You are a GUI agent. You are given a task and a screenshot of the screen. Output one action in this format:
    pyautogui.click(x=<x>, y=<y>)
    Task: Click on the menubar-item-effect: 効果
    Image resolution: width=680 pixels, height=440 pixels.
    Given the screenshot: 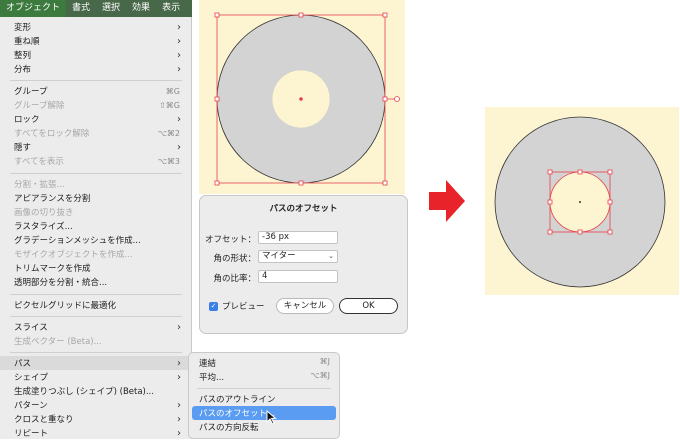 What is the action you would take?
    pyautogui.click(x=141, y=8)
    